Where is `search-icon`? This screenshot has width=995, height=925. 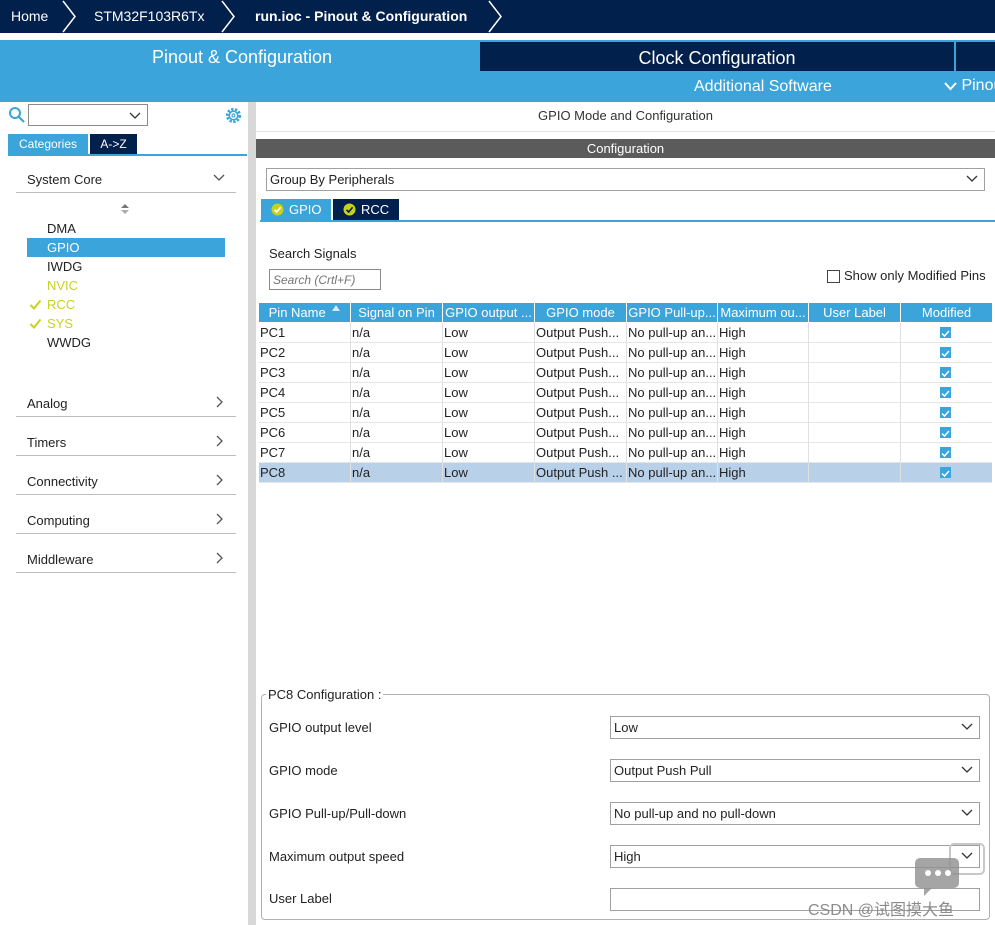 search-icon is located at coordinates (17, 115).